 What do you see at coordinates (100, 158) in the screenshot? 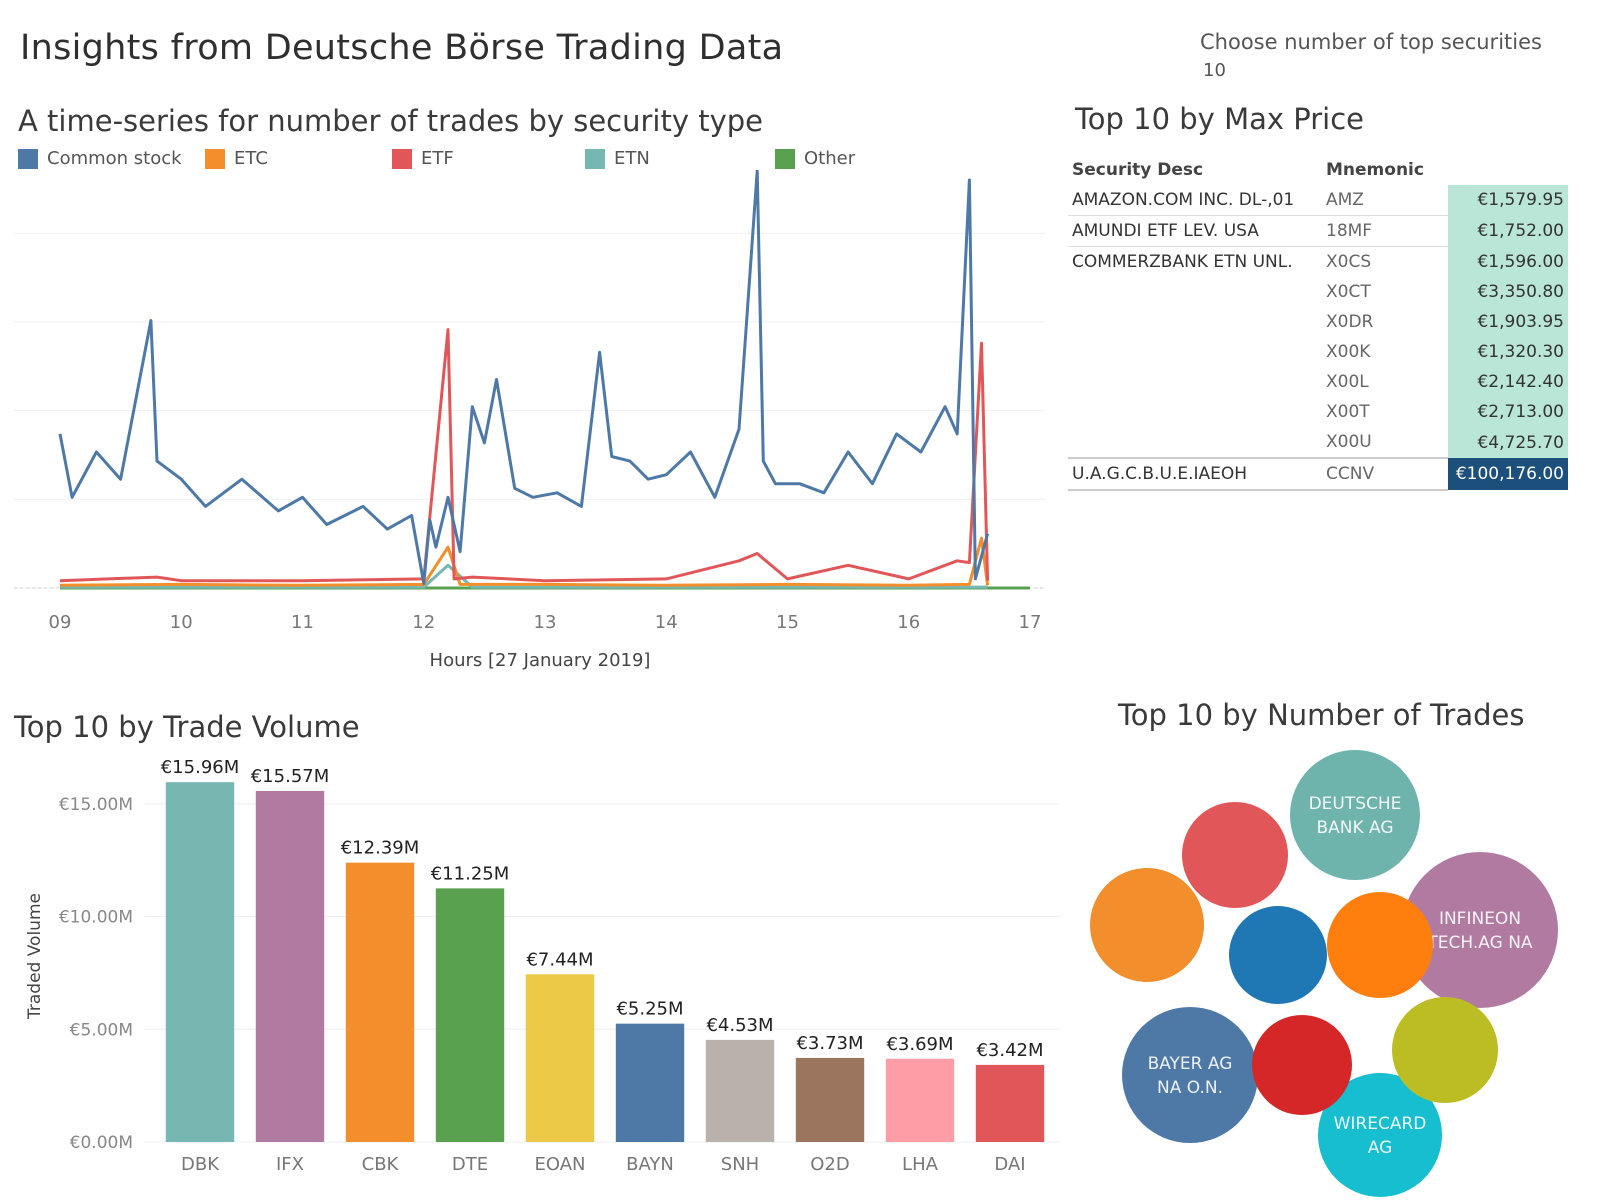
I see `legend-item-common-stock: Common stock` at bounding box center [100, 158].